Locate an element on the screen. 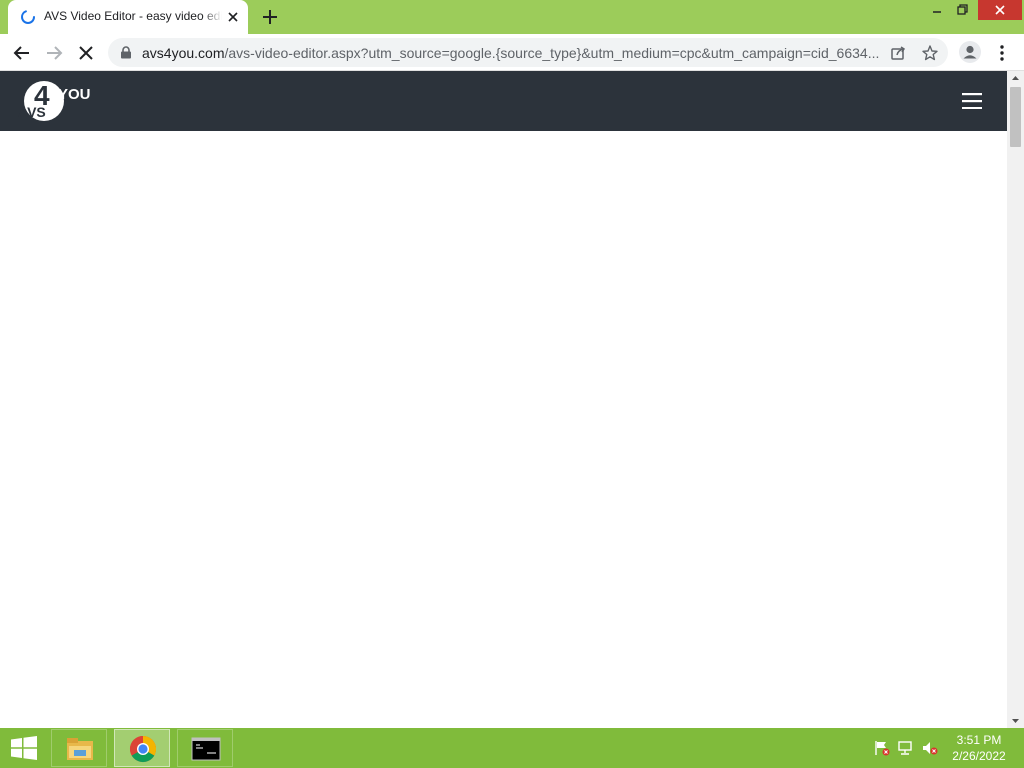 This screenshot has height=768, width=1024. tab-title: AVS Video Editor - easy video editing is located at coordinates (133, 17).